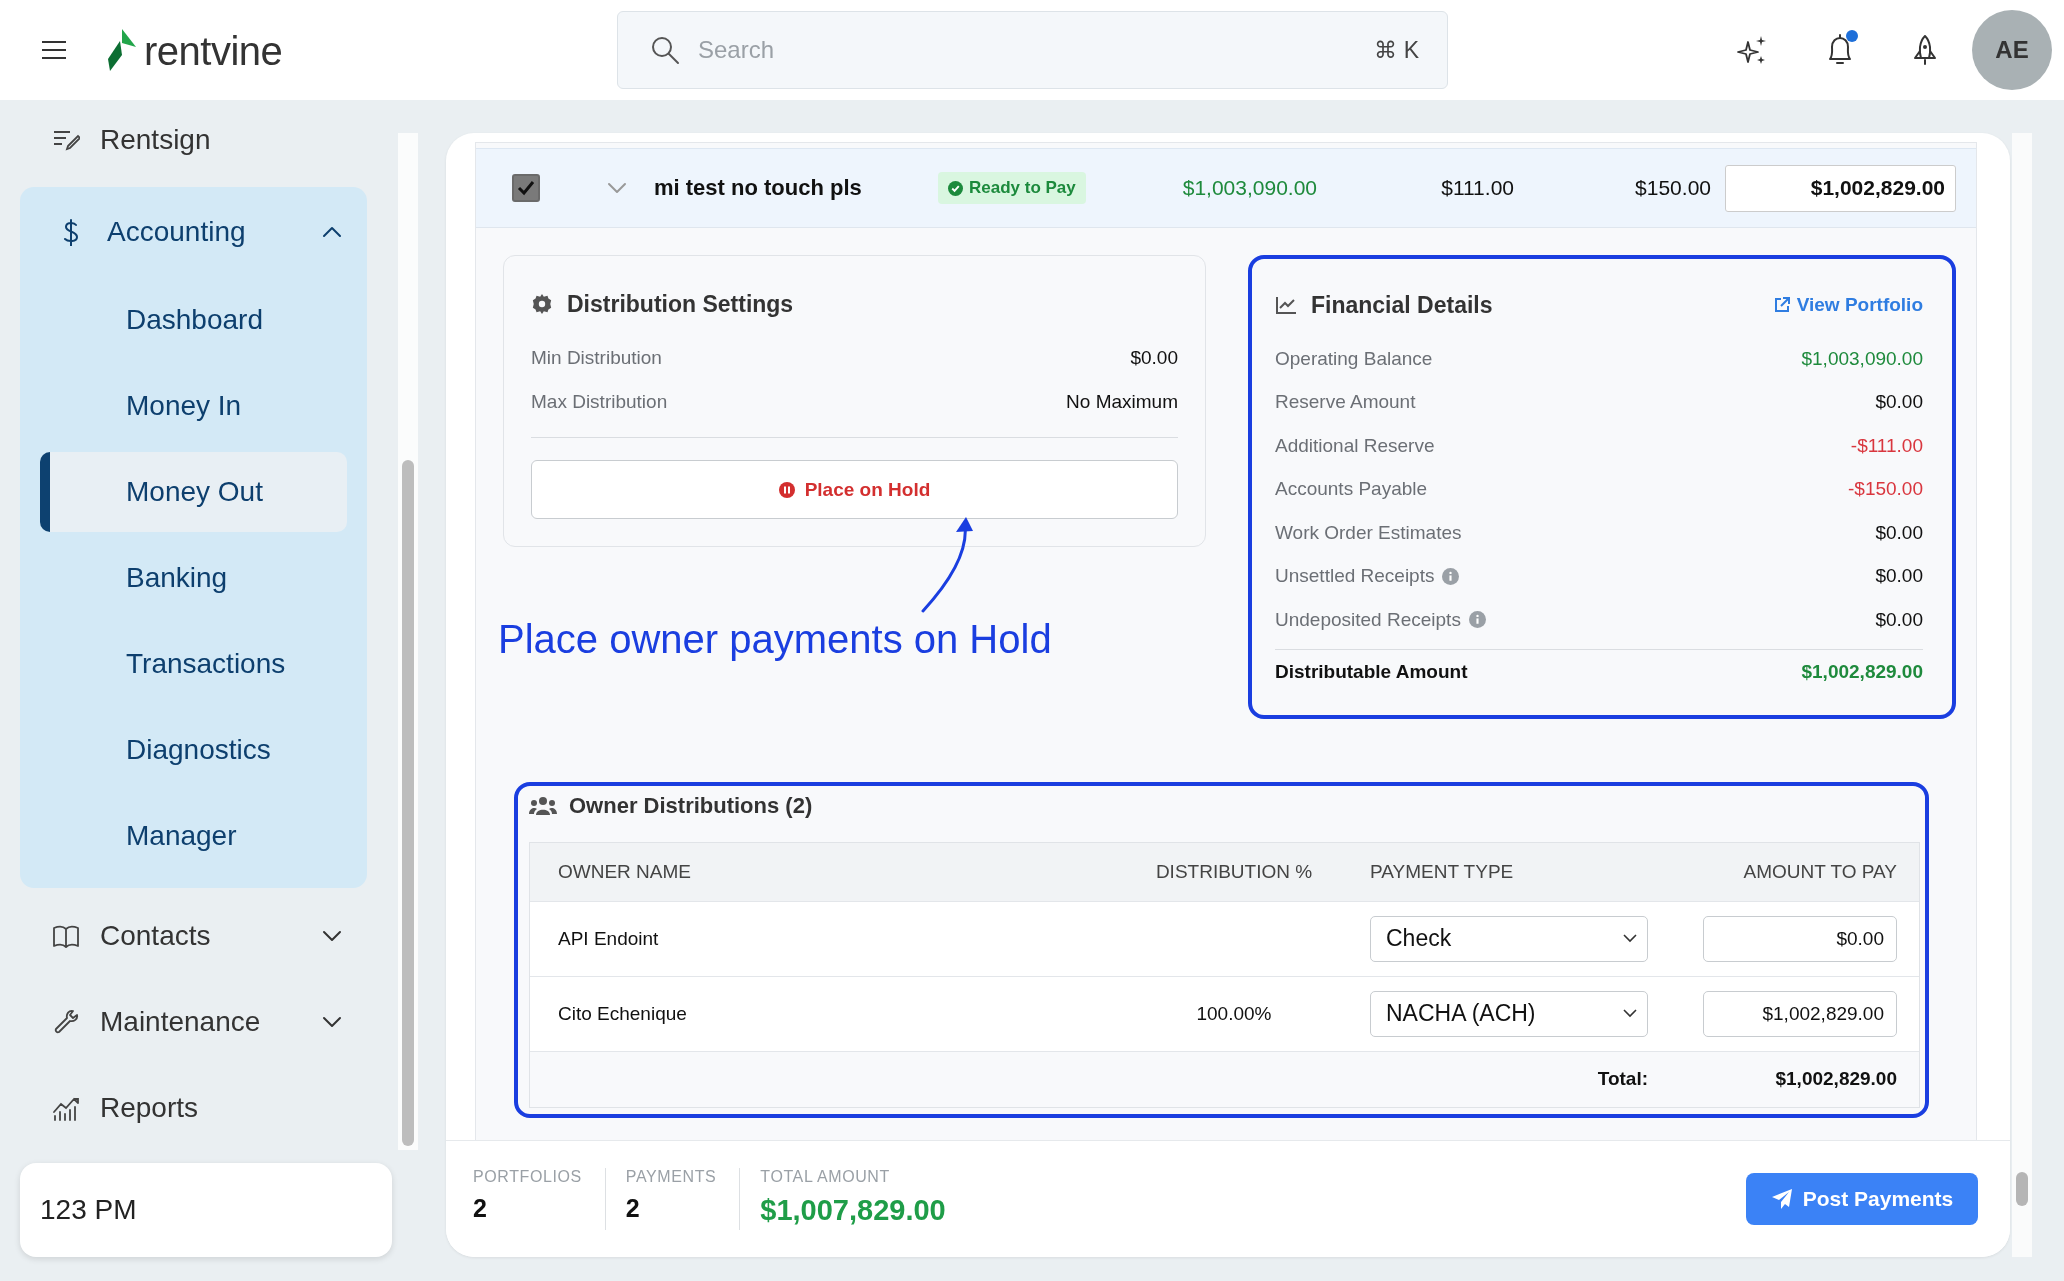 The width and height of the screenshot is (2064, 1281). I want to click on user-avatar: AE, so click(2012, 50).